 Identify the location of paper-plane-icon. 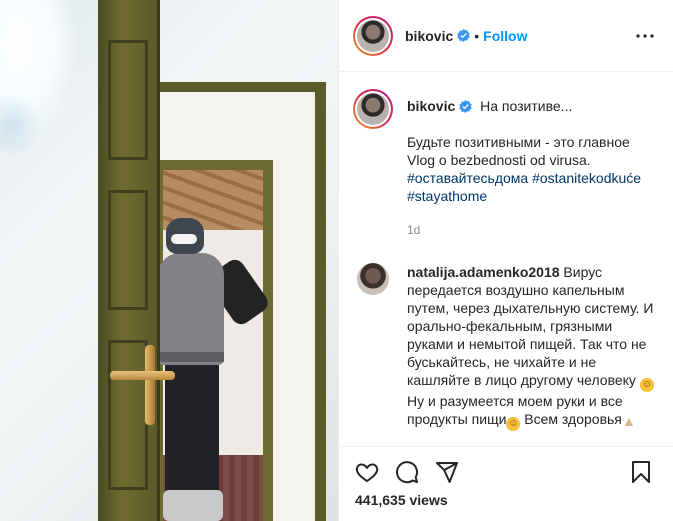
(447, 472).